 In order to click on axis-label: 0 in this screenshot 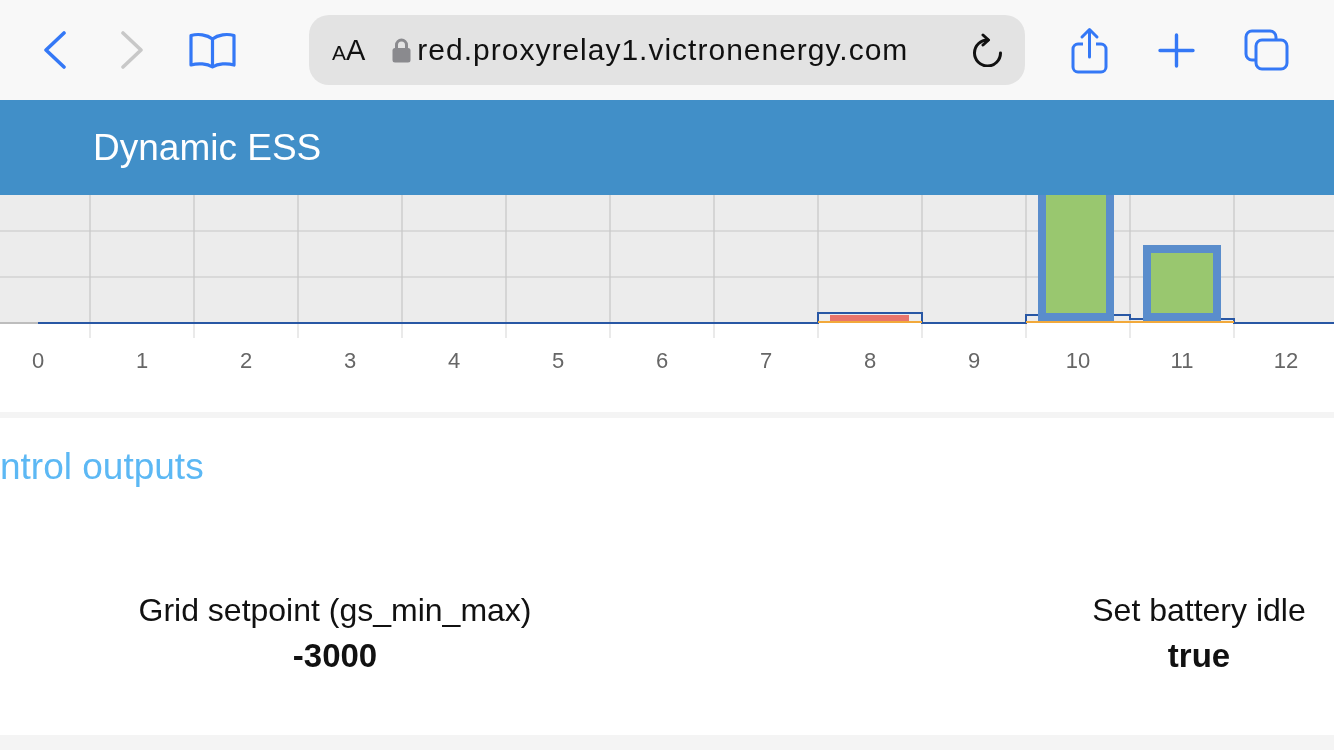, I will do `click(38, 360)`.